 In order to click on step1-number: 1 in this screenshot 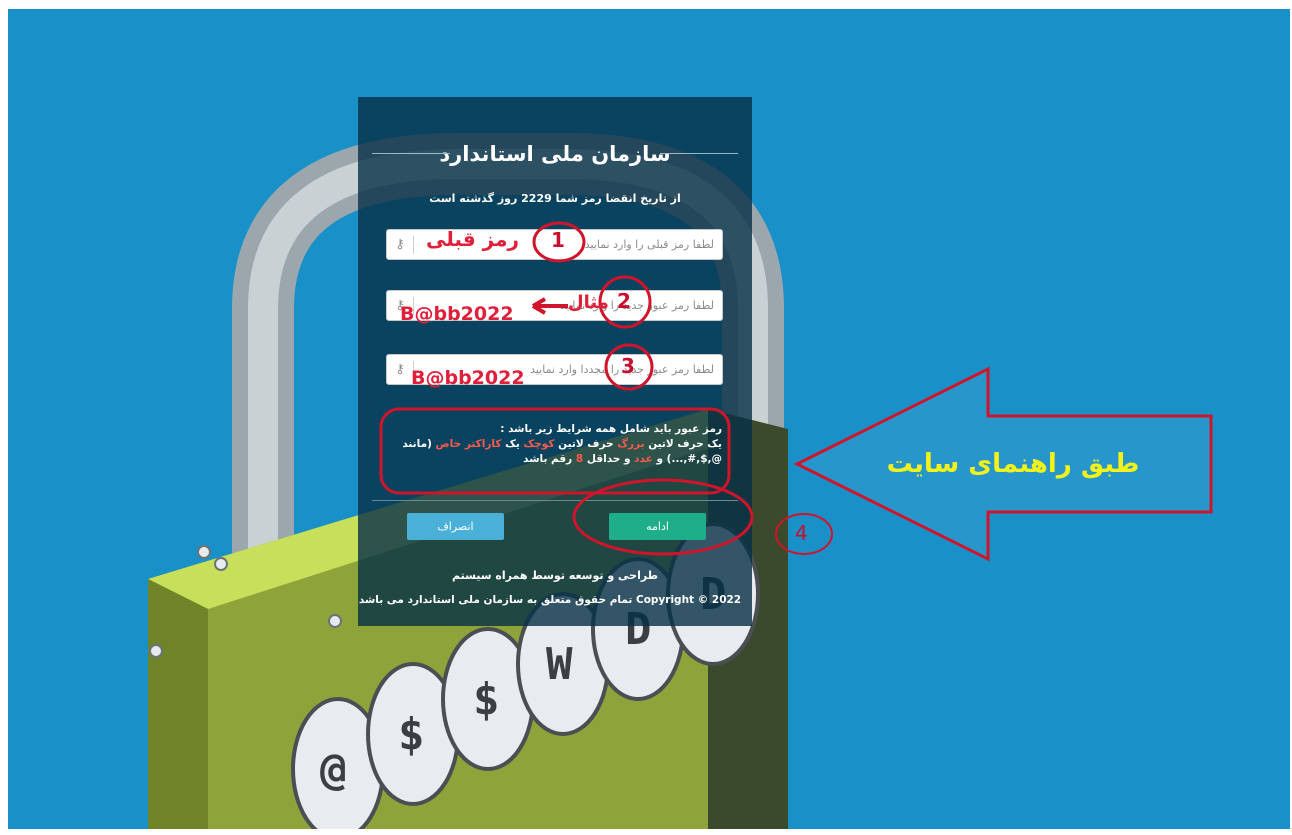, I will do `click(558, 240)`.